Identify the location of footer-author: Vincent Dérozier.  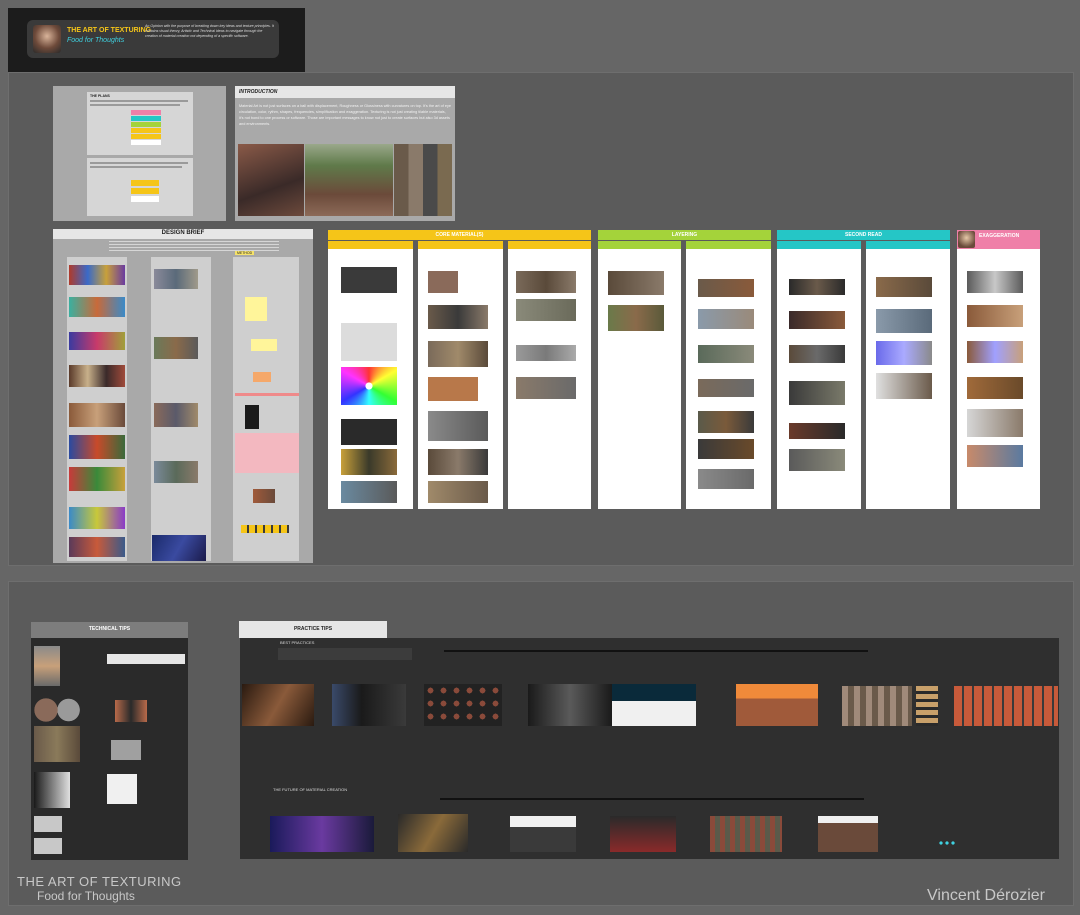
(986, 895).